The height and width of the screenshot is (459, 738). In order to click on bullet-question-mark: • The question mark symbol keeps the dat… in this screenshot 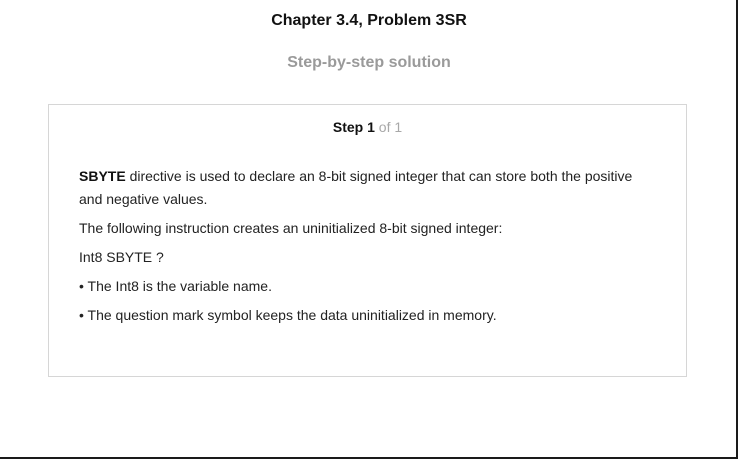, I will do `click(288, 315)`.